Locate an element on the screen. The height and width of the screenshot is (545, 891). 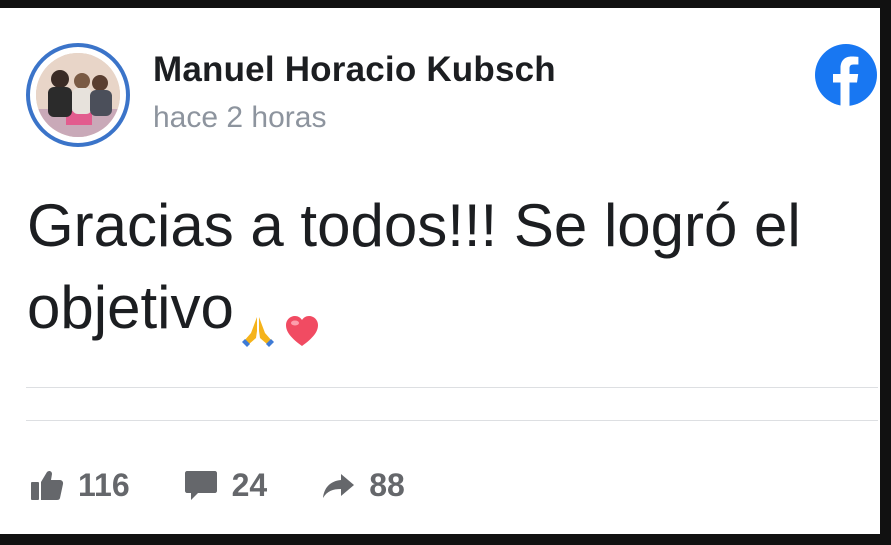
engagement-stats: 116 24 88 is located at coordinates (244, 485).